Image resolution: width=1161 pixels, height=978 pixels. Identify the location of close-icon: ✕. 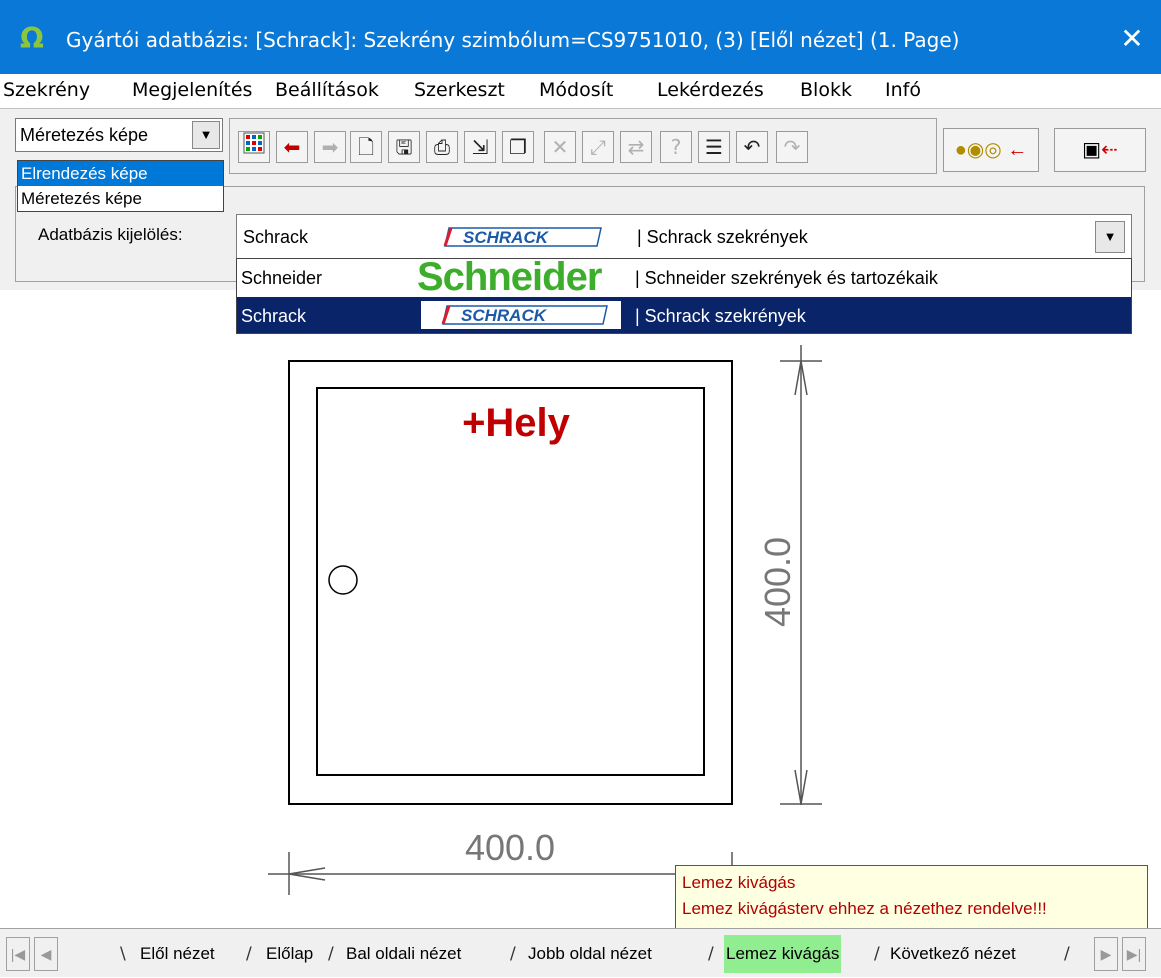
(1132, 39).